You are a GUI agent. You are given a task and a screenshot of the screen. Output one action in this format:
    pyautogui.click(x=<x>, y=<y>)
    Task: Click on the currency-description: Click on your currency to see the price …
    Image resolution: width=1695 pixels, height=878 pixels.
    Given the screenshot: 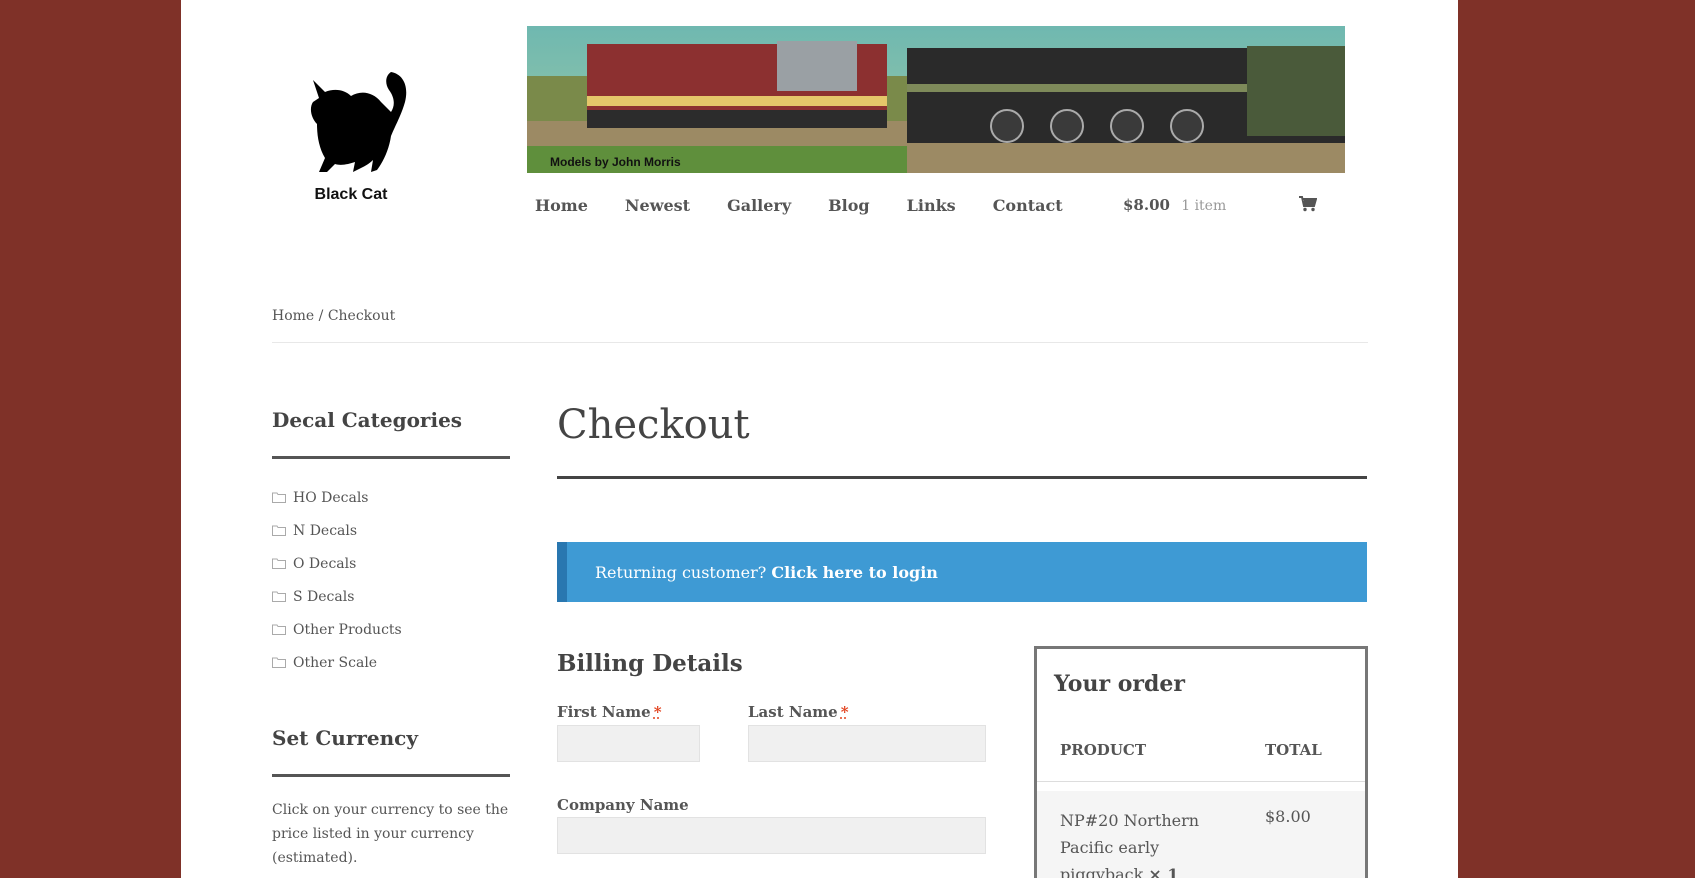 What is the action you would take?
    pyautogui.click(x=390, y=834)
    